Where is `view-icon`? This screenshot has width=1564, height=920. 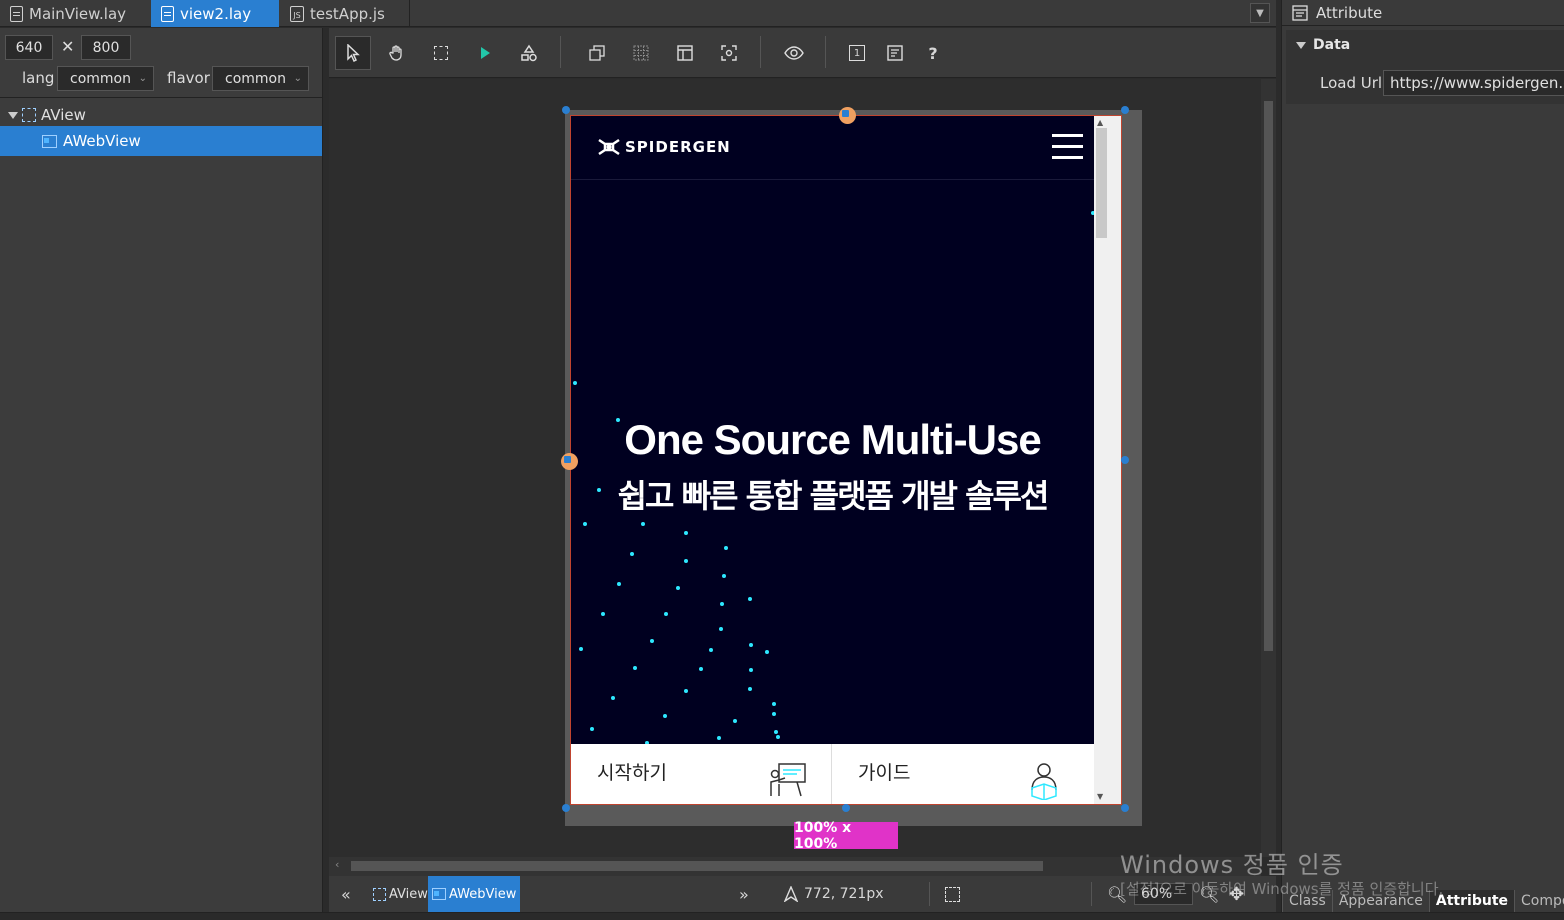
view-icon is located at coordinates (379, 894).